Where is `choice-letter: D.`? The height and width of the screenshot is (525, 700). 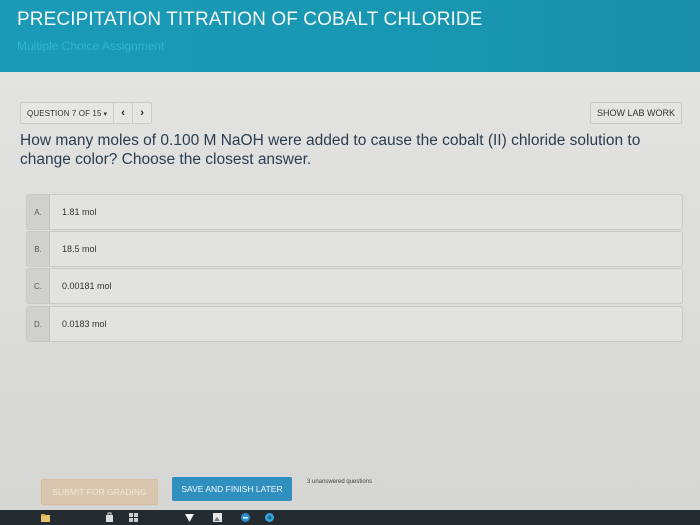 choice-letter: D. is located at coordinates (38, 324).